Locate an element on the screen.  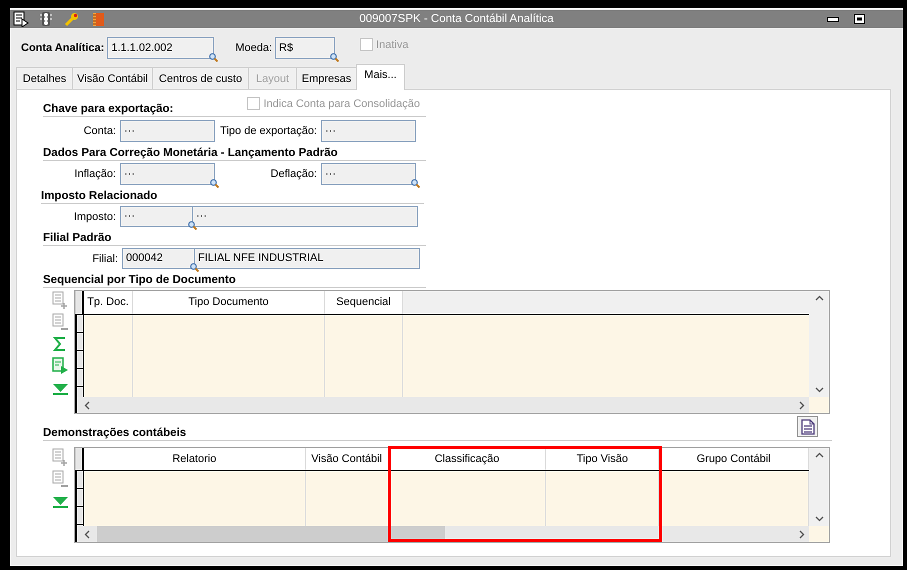
document-icon is located at coordinates (807, 426).